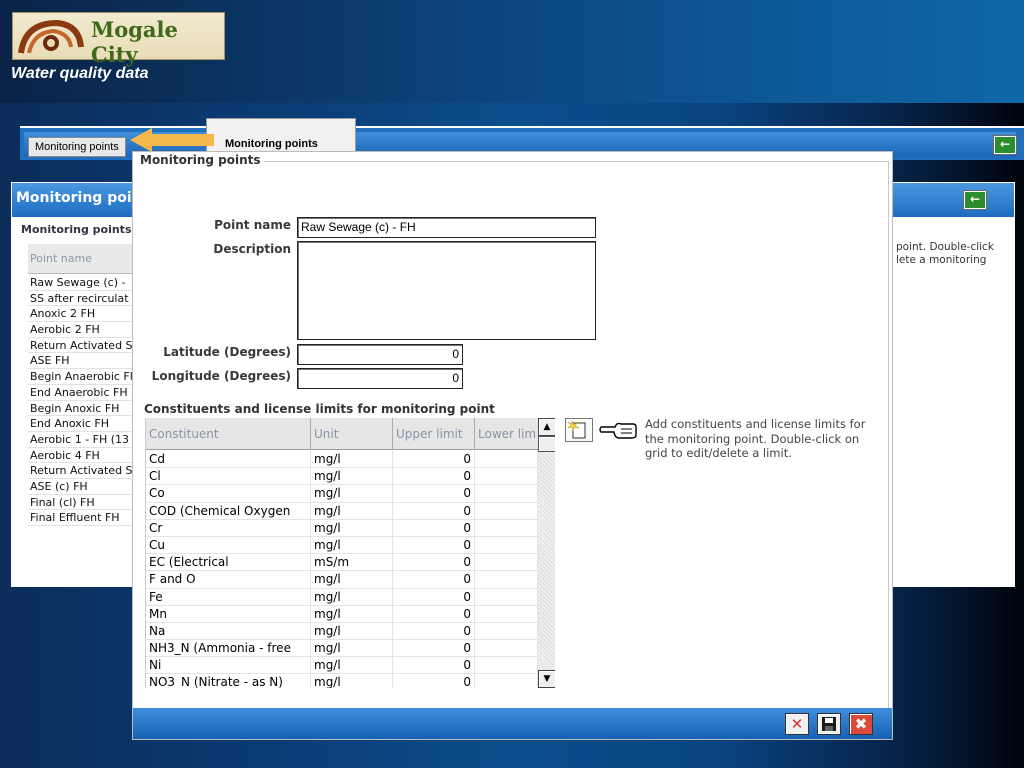 The width and height of the screenshot is (1024, 768). What do you see at coordinates (252, 225) in the screenshot?
I see `point-name-label: Point name` at bounding box center [252, 225].